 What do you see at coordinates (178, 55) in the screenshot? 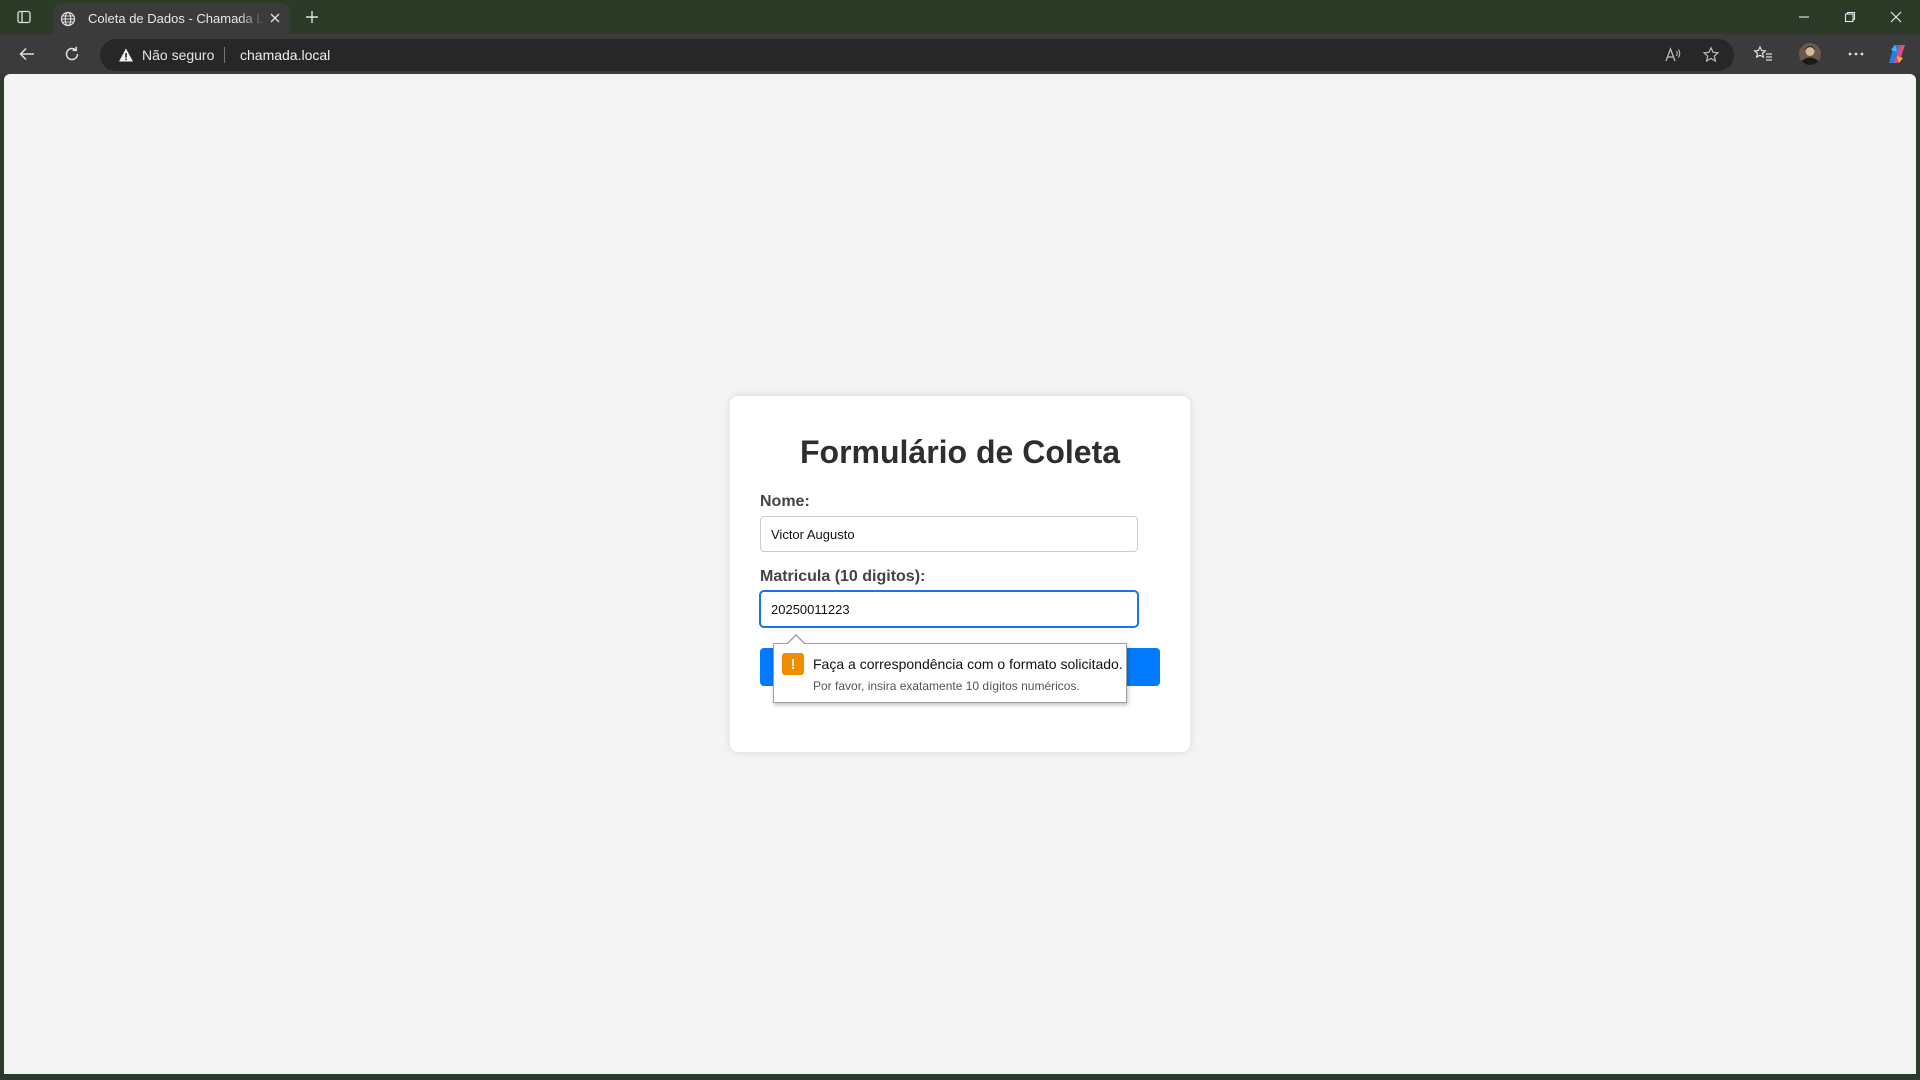
I see `security-label: Não seguro` at bounding box center [178, 55].